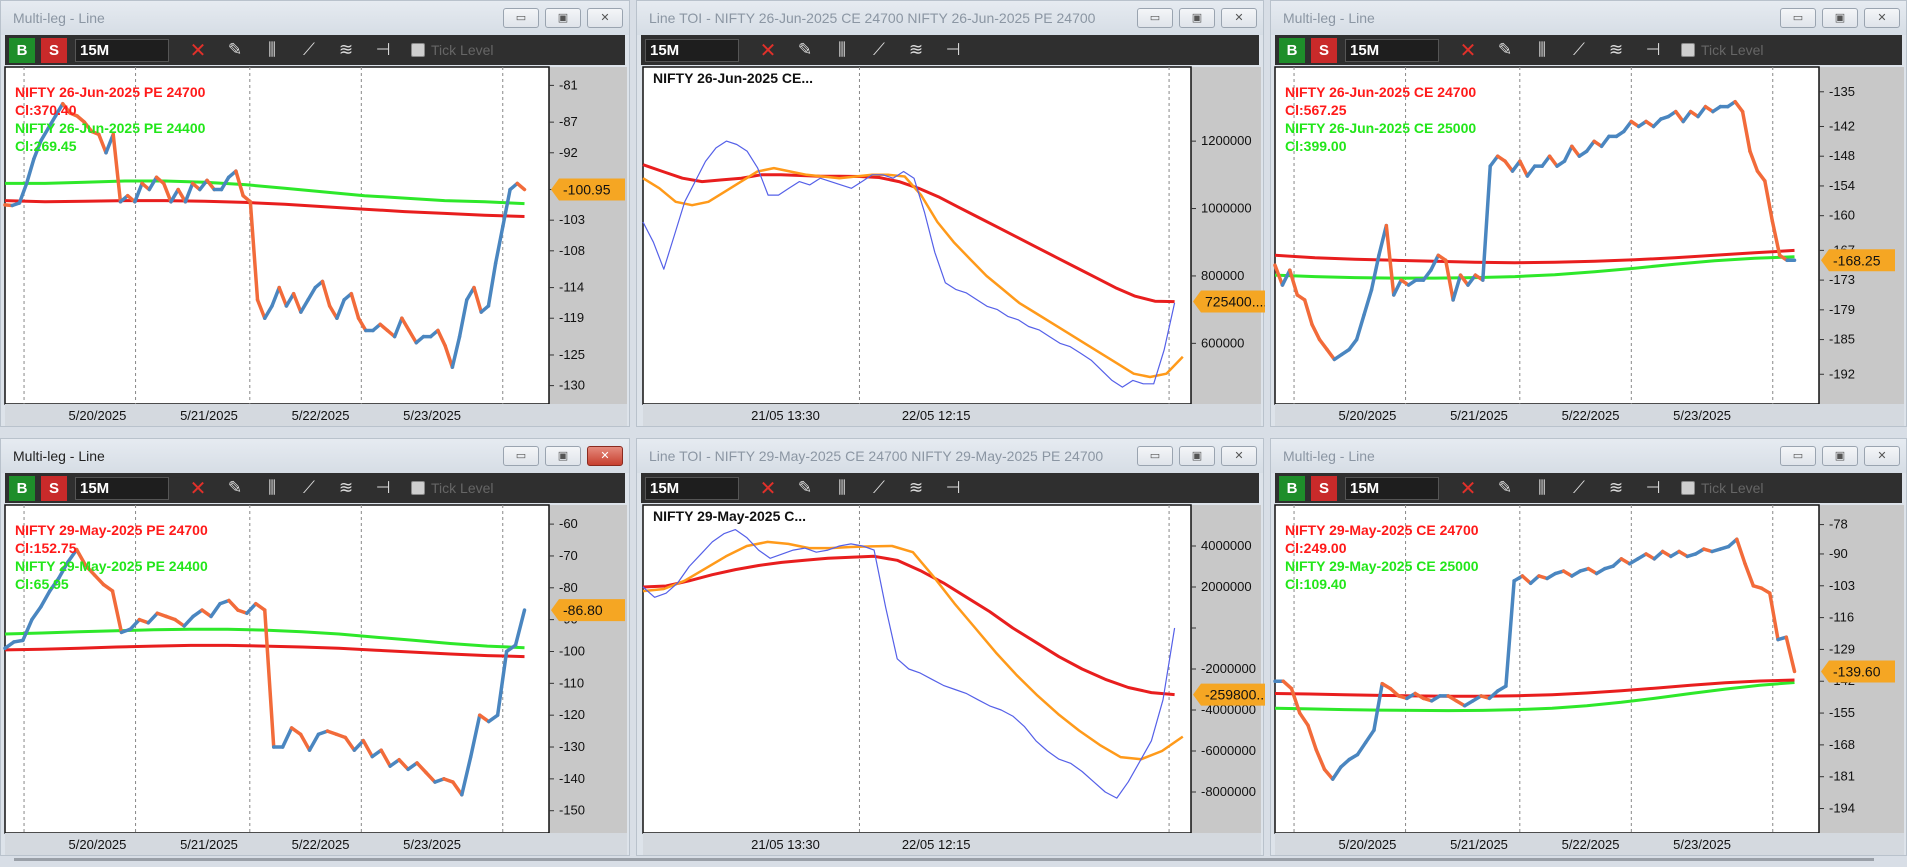 The width and height of the screenshot is (1907, 867). What do you see at coordinates (1228, 668) in the screenshot?
I see `y-tick-label: -2000000` at bounding box center [1228, 668].